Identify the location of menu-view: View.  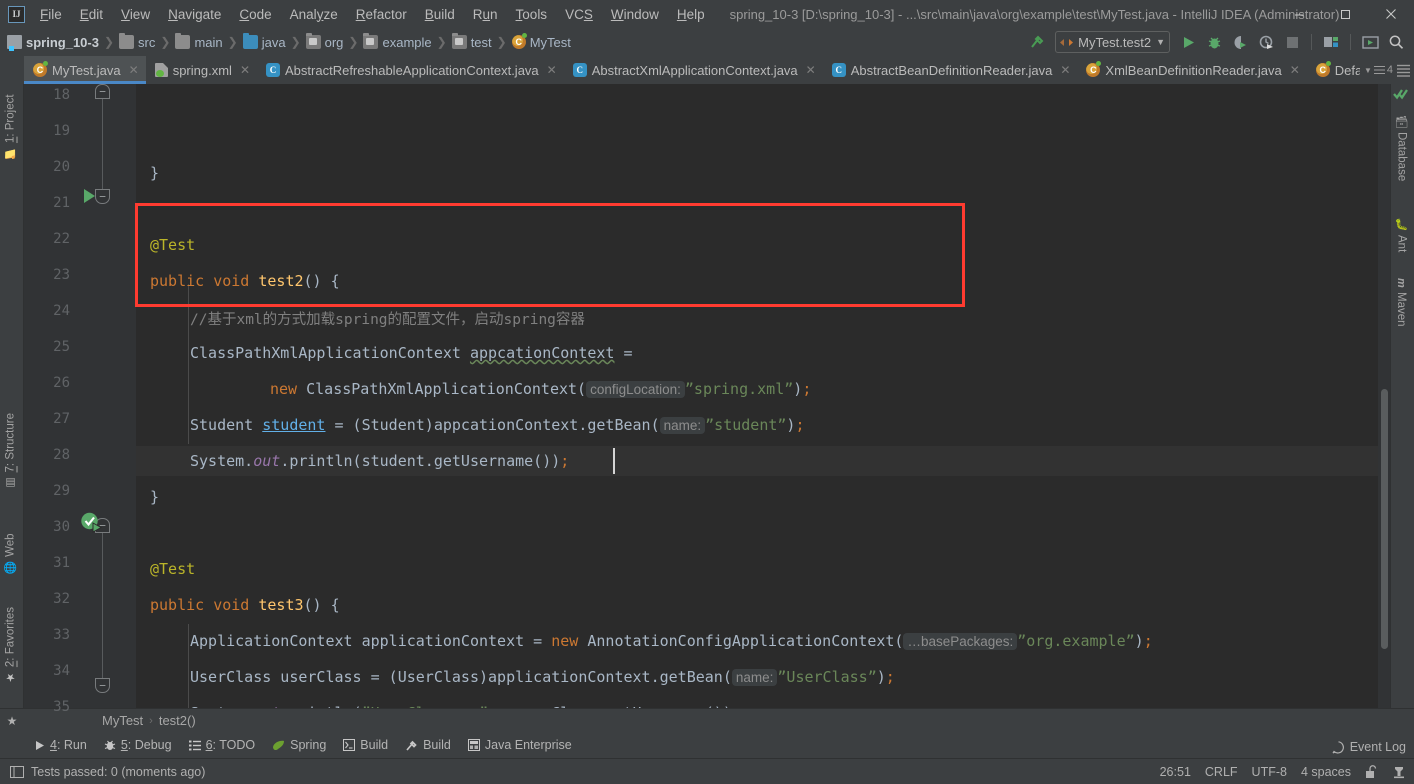
(135, 14).